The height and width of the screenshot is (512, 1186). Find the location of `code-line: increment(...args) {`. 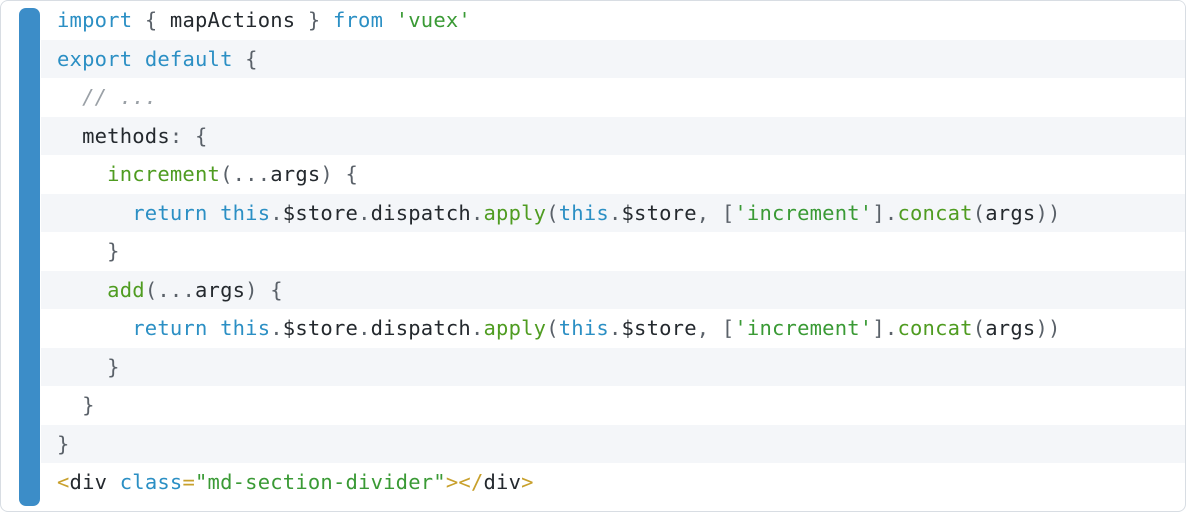

code-line: increment(...args) { is located at coordinates (613, 174).